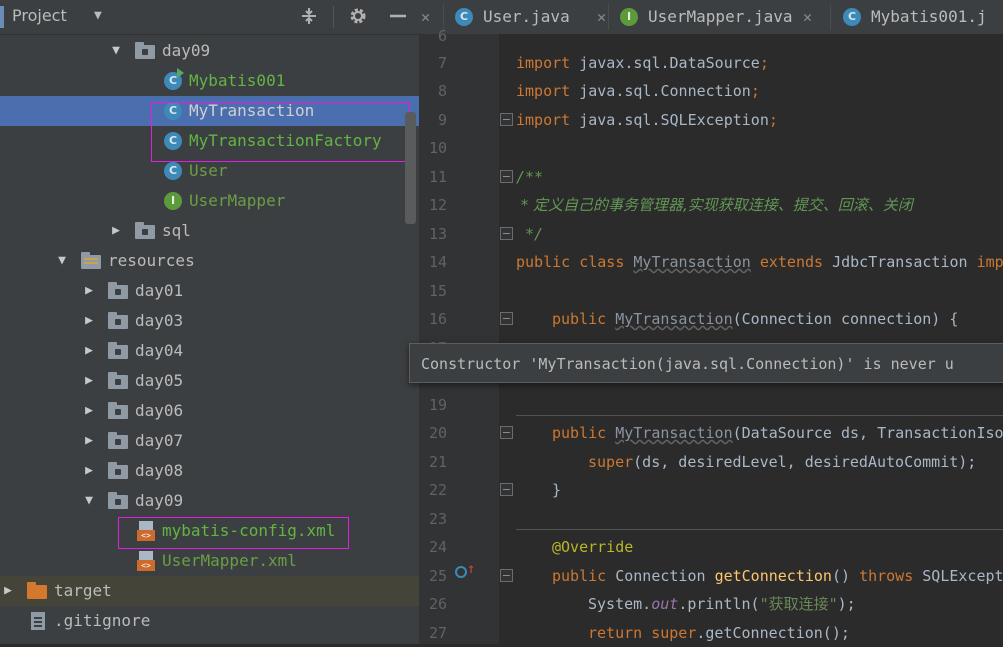  What do you see at coordinates (638, 91) in the screenshot?
I see `code-line-8: import java.sql.Connection;` at bounding box center [638, 91].